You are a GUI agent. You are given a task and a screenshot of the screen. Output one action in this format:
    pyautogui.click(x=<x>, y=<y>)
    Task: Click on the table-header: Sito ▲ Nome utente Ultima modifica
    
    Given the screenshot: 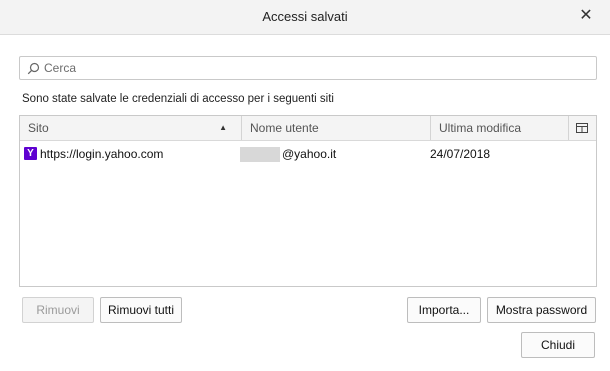 What is the action you would take?
    pyautogui.click(x=308, y=128)
    